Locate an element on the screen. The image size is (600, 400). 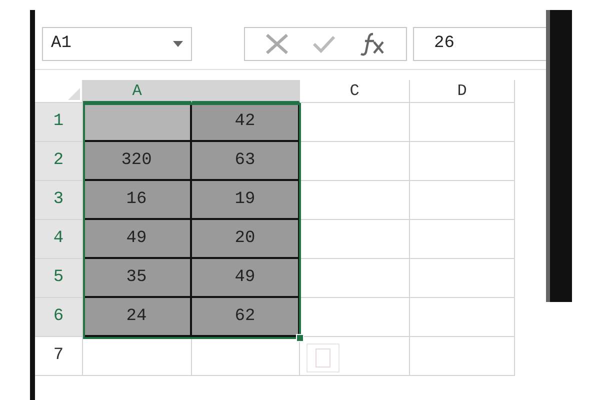
table-cell: 320 is located at coordinates (137, 161).